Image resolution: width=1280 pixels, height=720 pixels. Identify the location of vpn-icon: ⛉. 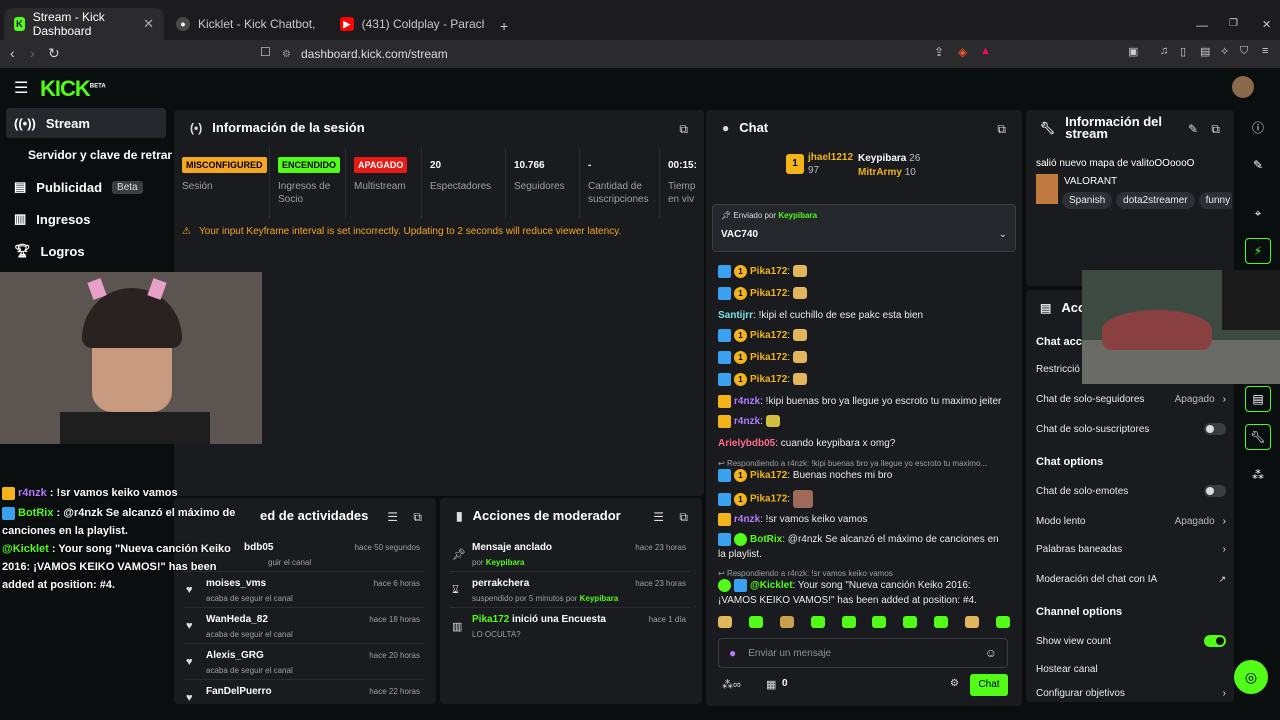
(1244, 51).